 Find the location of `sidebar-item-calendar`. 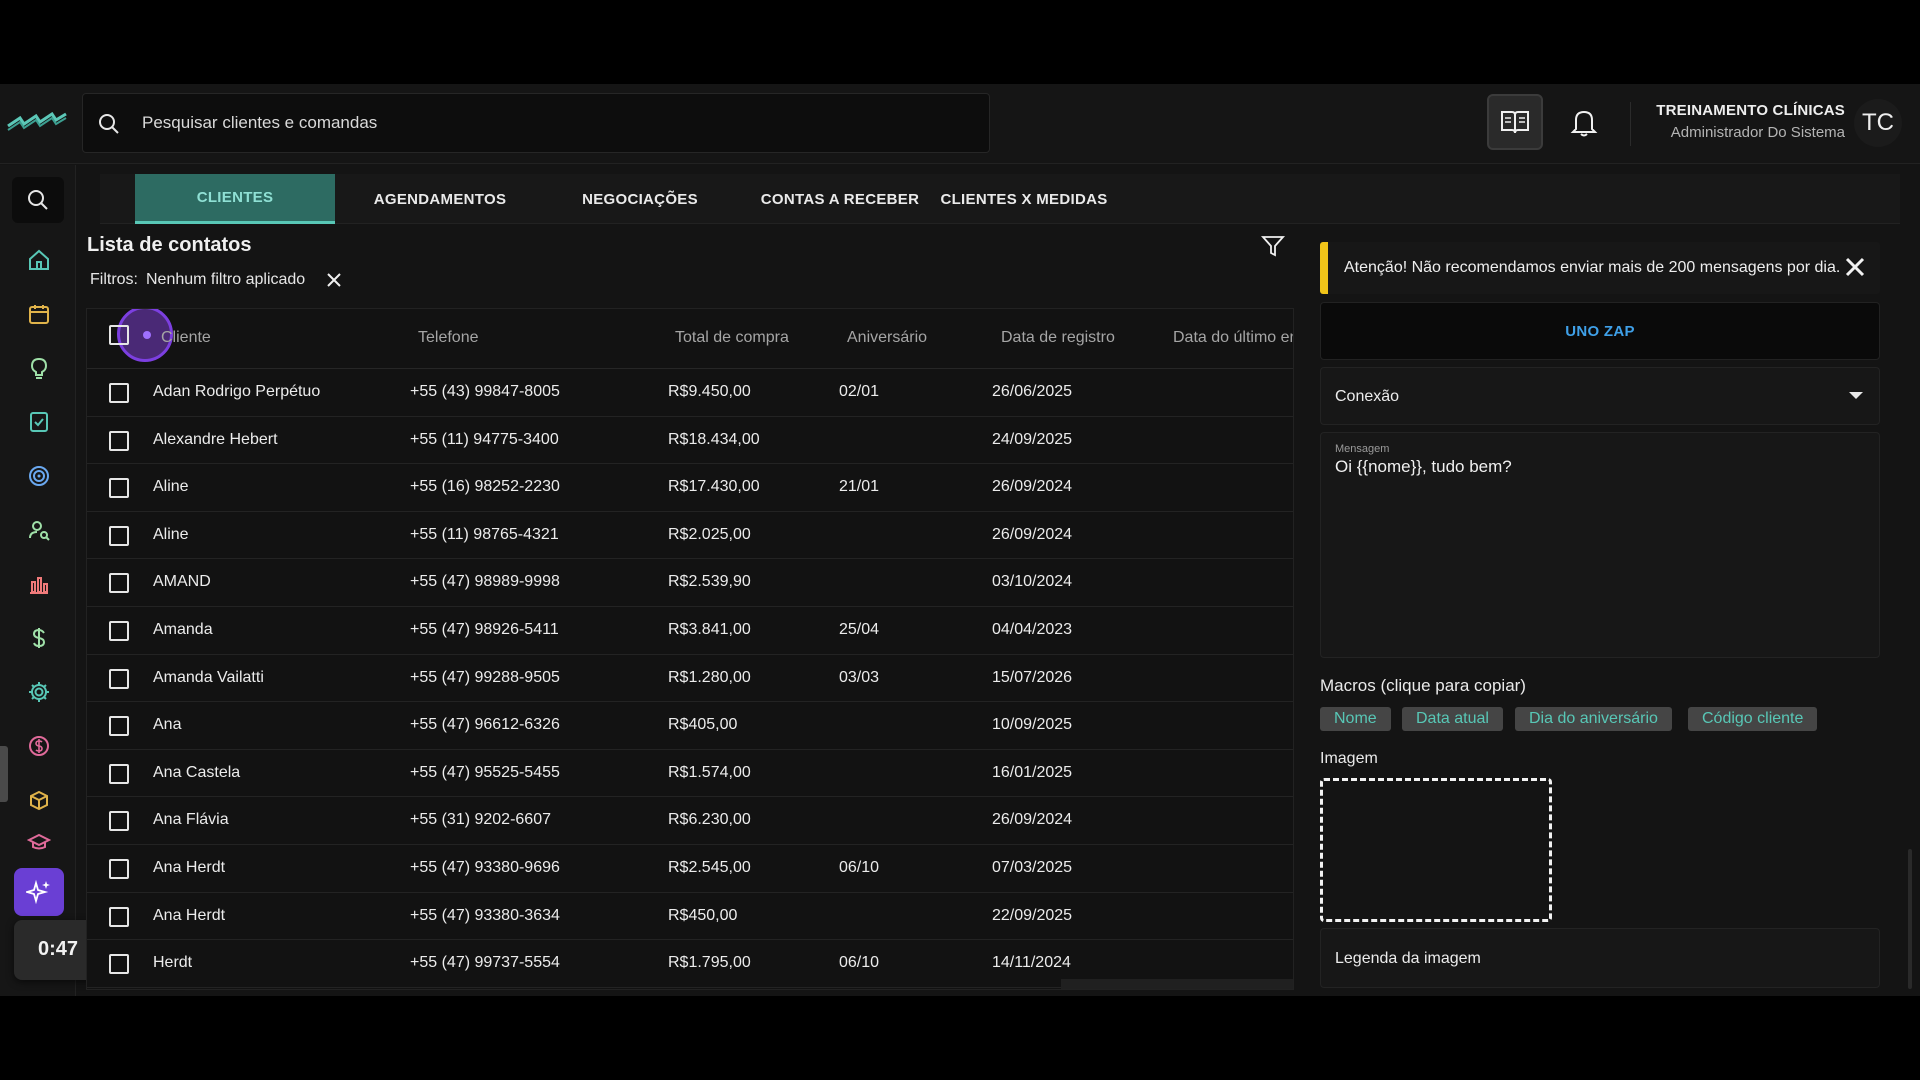

sidebar-item-calendar is located at coordinates (39, 314).